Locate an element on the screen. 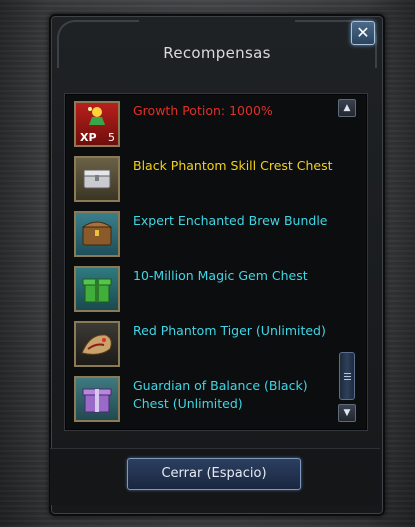 This screenshot has width=415, height=527. brew-chest-icon is located at coordinates (97, 234).